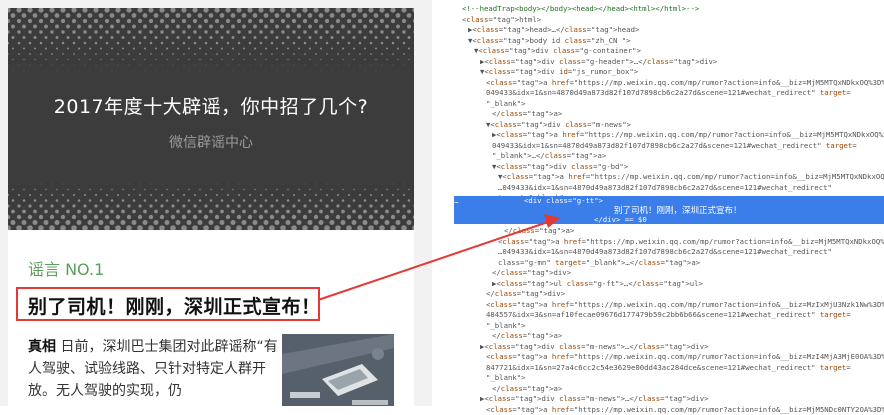 This screenshot has width=884, height=415. What do you see at coordinates (553, 30) in the screenshot?
I see `dom-line: ▶<class="tag">head>…</class="tag">head>` at bounding box center [553, 30].